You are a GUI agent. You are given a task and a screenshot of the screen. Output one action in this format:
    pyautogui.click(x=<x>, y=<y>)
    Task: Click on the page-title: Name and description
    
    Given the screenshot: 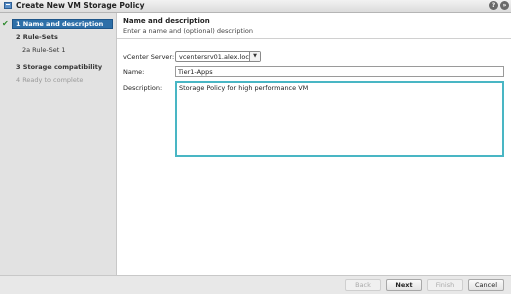 What is the action you would take?
    pyautogui.click(x=166, y=21)
    